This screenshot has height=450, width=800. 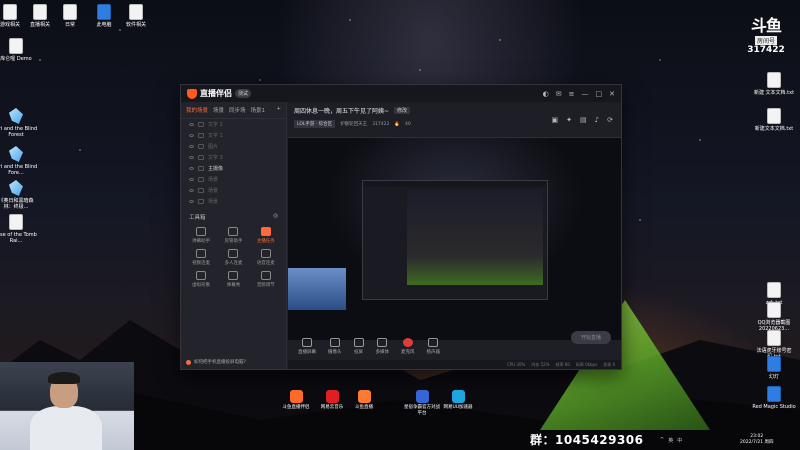 I want to click on game-icon, so click(x=16, y=222).